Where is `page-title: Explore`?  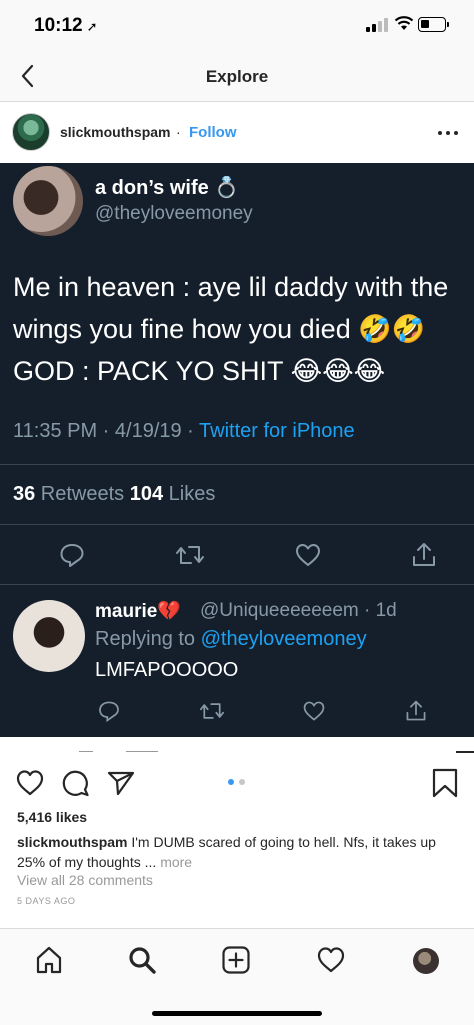 page-title: Explore is located at coordinates (237, 76).